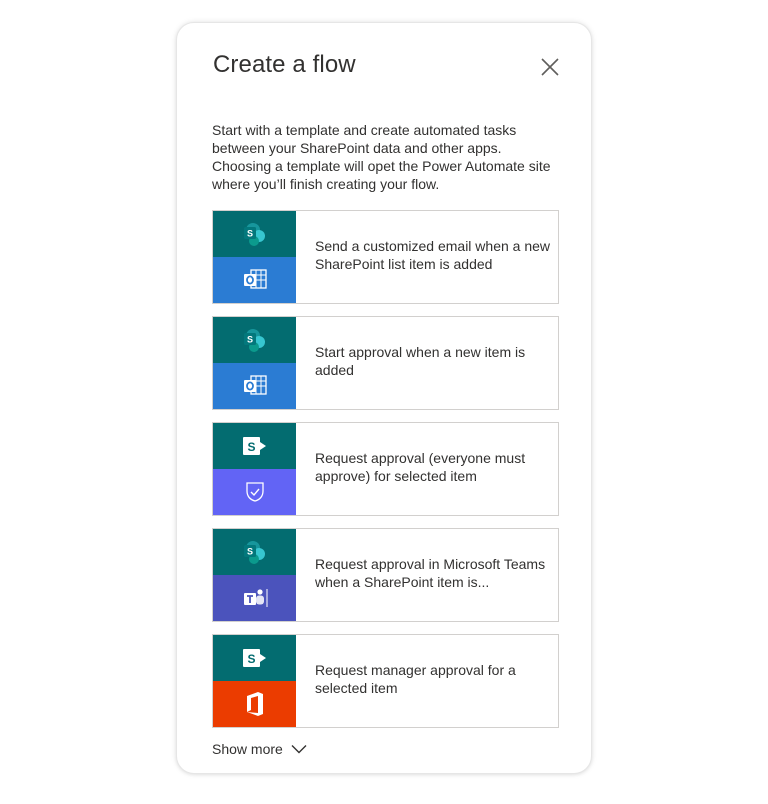 The width and height of the screenshot is (768, 804). I want to click on close-button, so click(550, 67).